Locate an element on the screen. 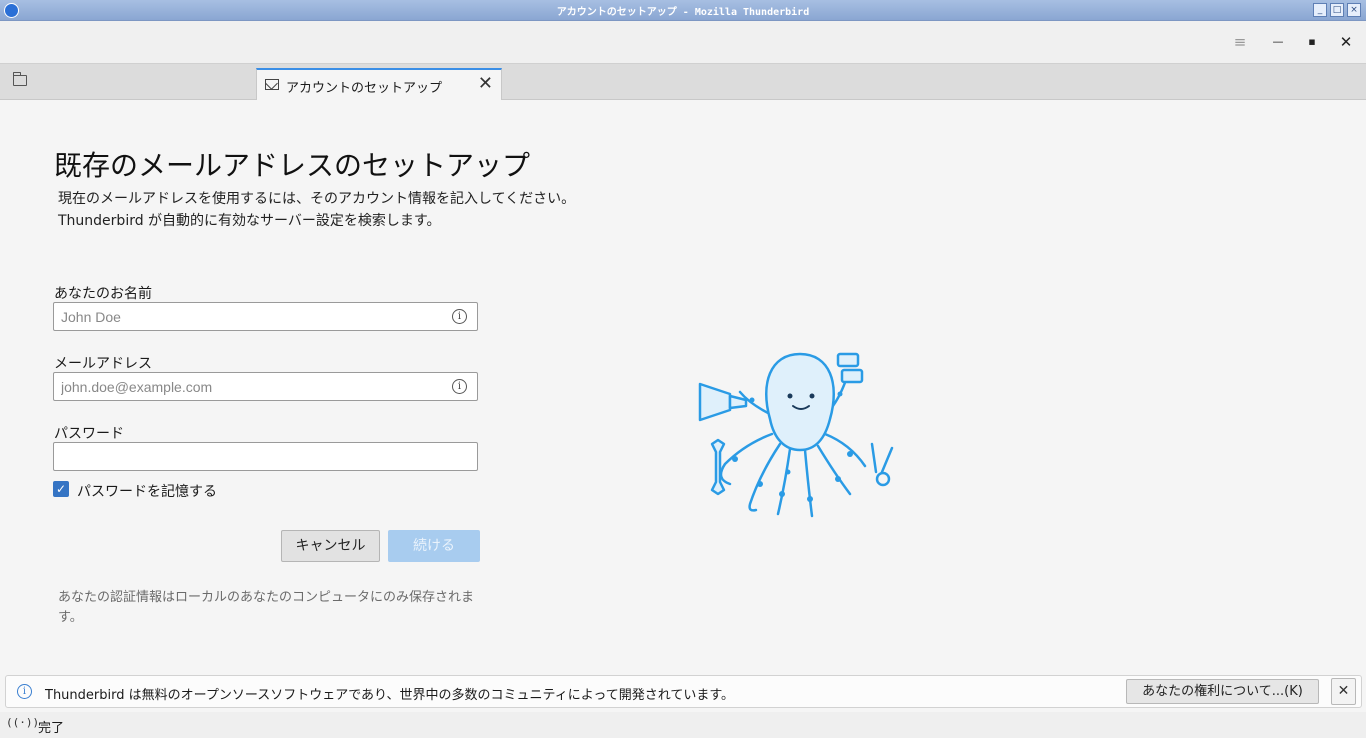 The height and width of the screenshot is (738, 1366). password-label: パスワード is located at coordinates (89, 434).